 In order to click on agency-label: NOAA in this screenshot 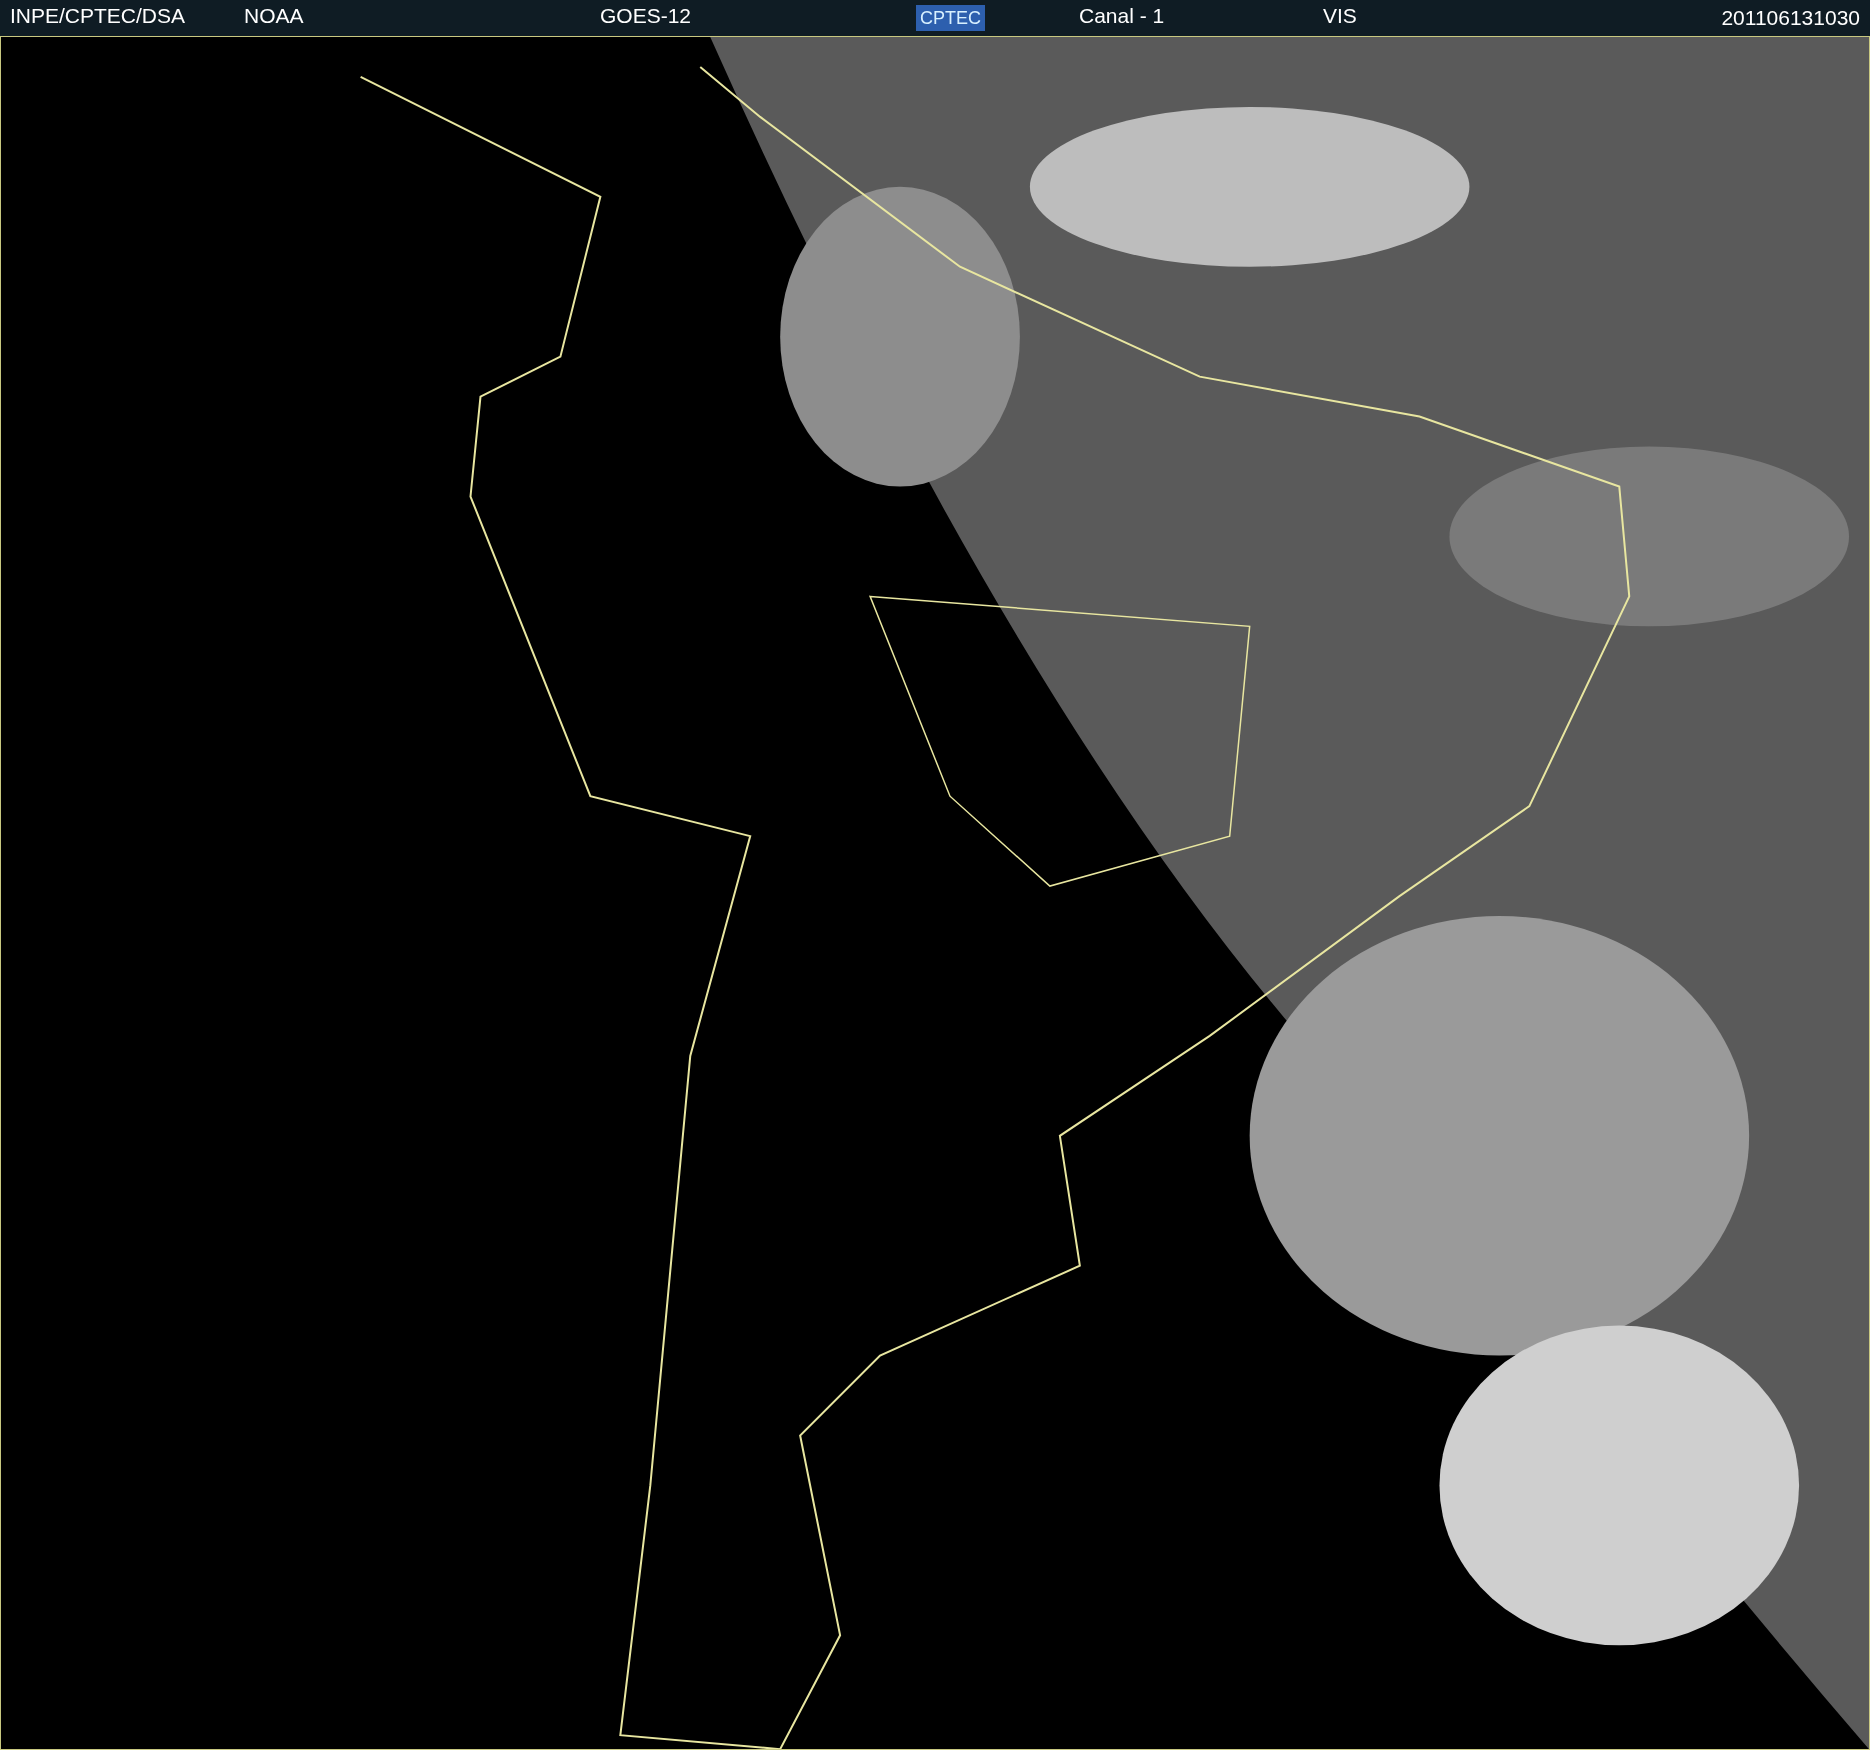, I will do `click(274, 16)`.